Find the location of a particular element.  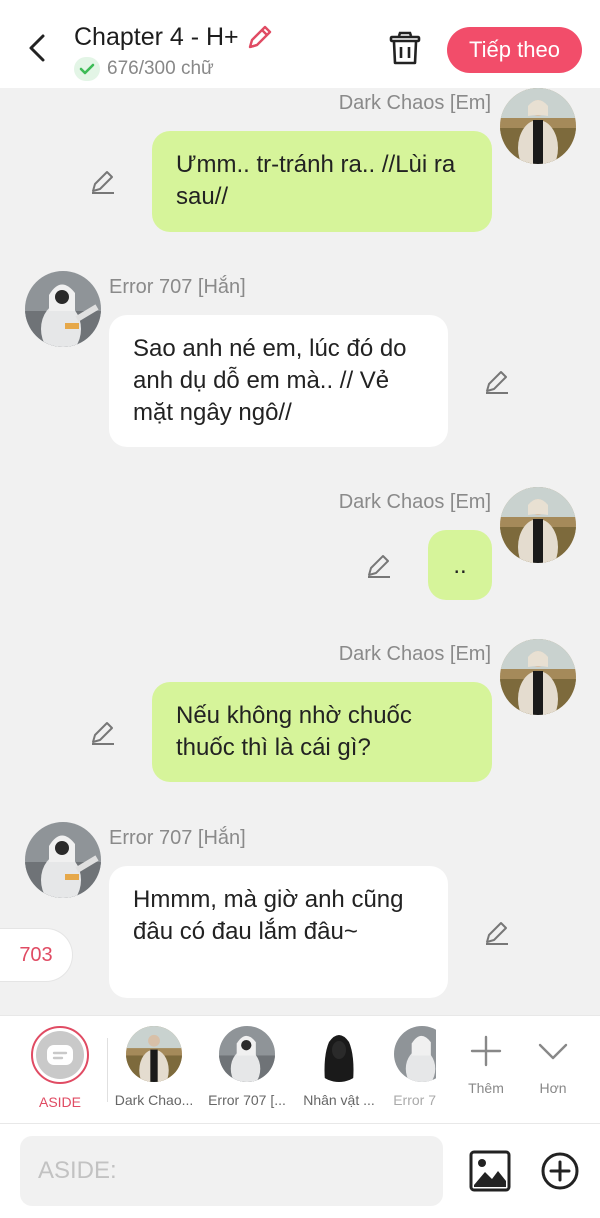

more-label: Hơn is located at coordinates (553, 1088).